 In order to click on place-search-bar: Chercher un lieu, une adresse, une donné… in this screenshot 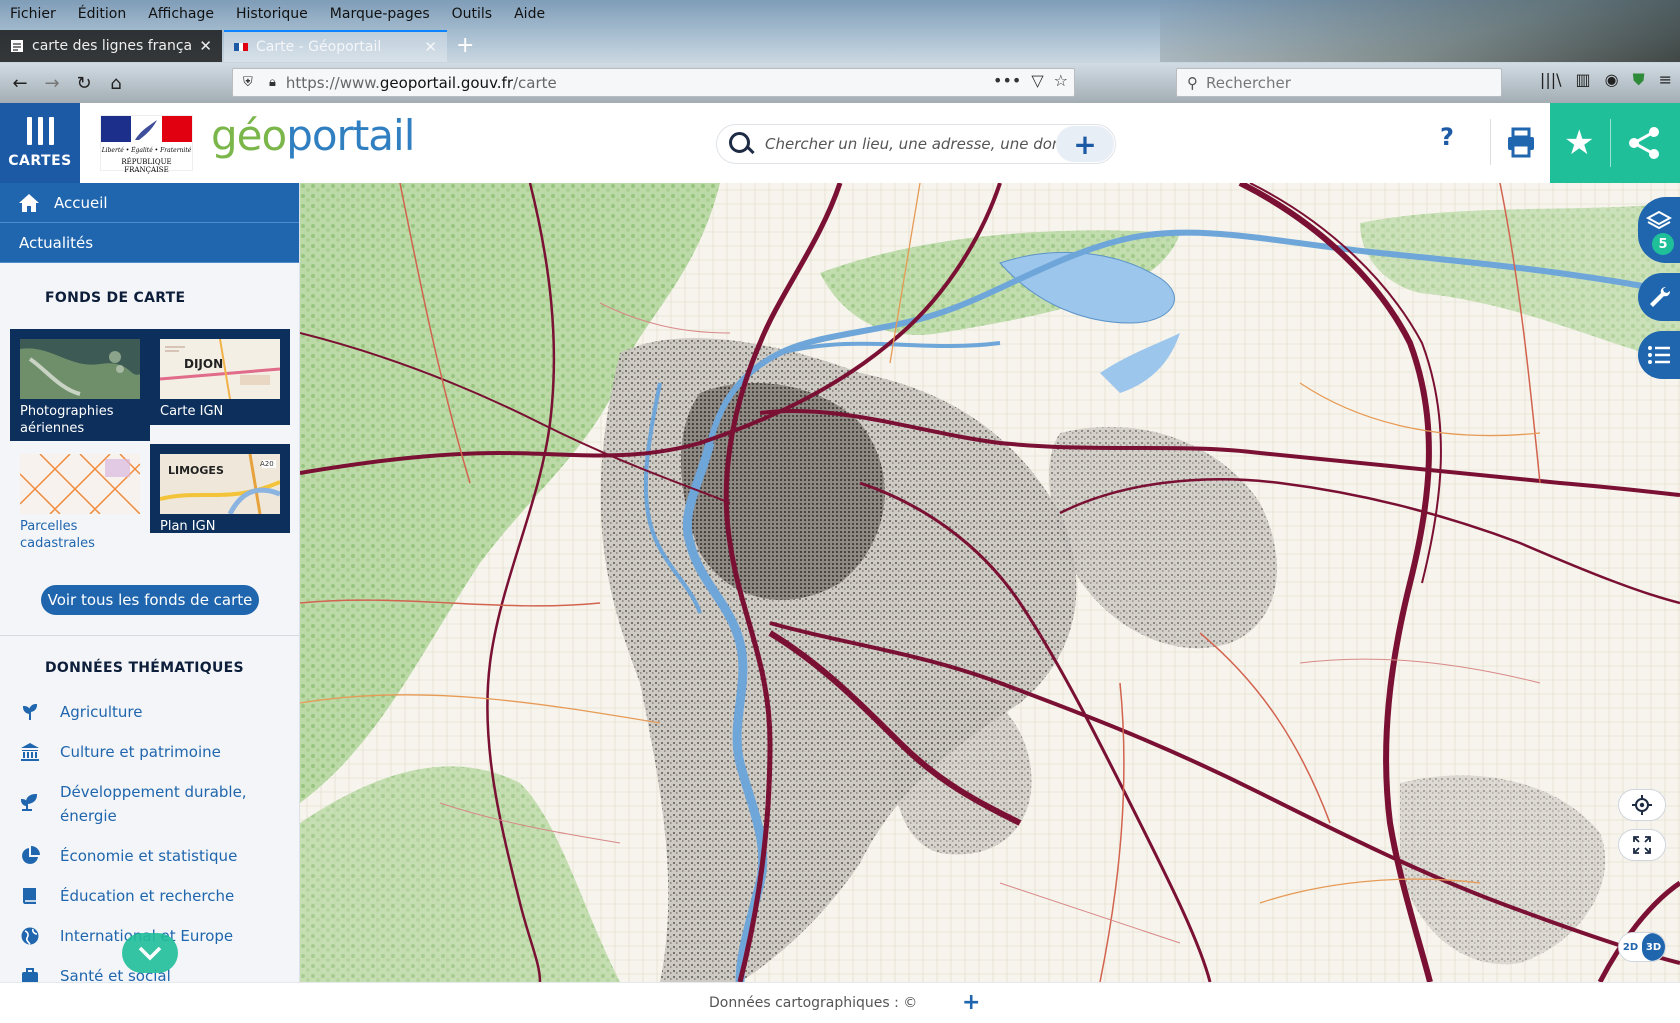, I will do `click(916, 144)`.